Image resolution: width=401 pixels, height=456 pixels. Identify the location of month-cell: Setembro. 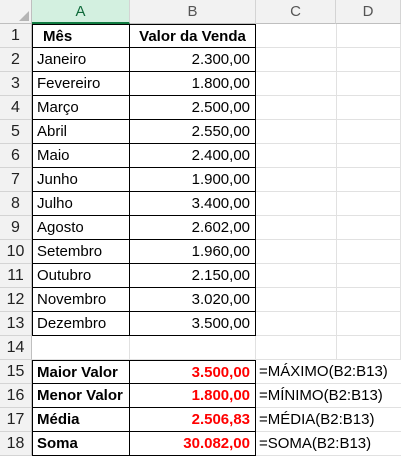
(81, 252).